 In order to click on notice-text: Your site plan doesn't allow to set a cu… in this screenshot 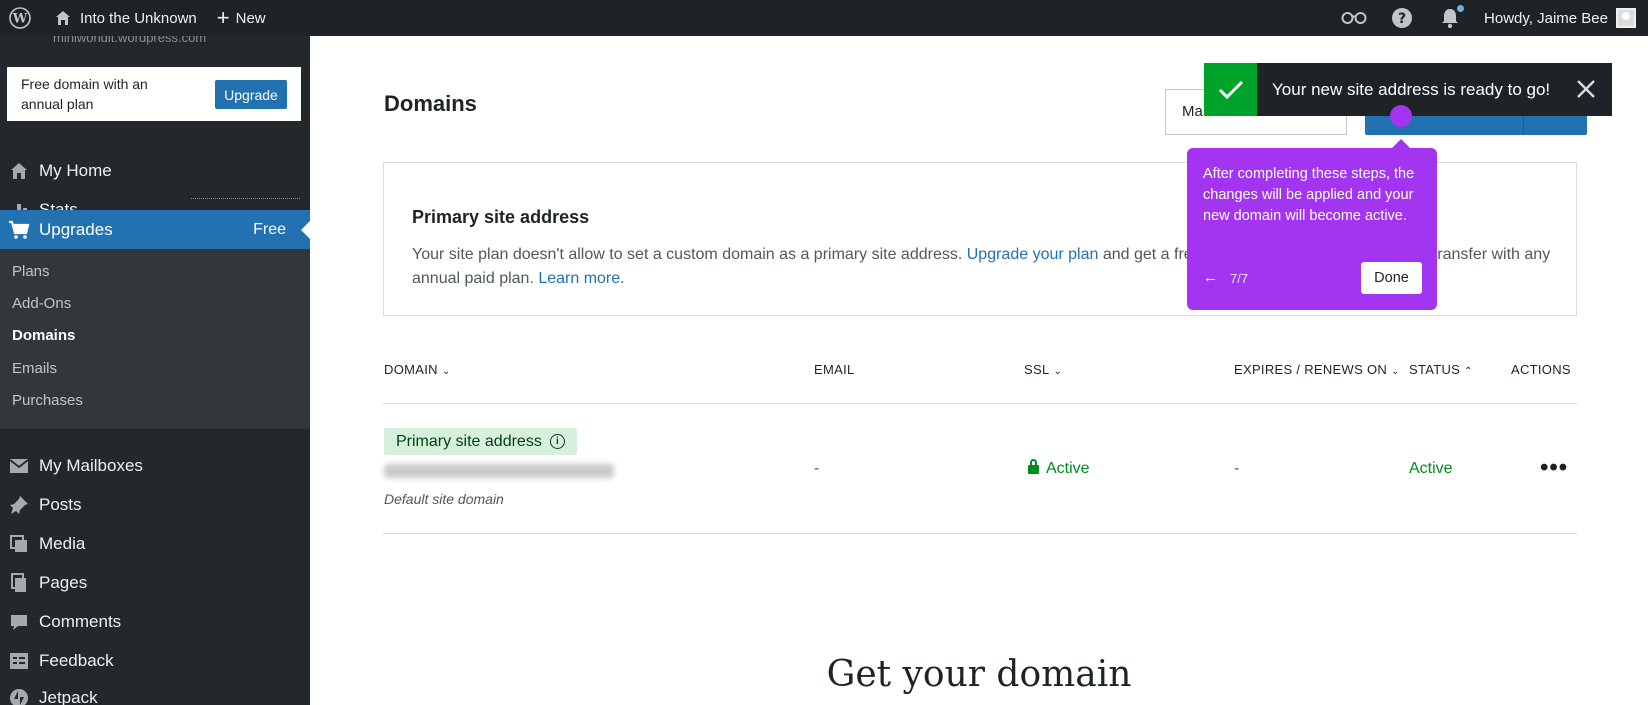, I will do `click(689, 254)`.